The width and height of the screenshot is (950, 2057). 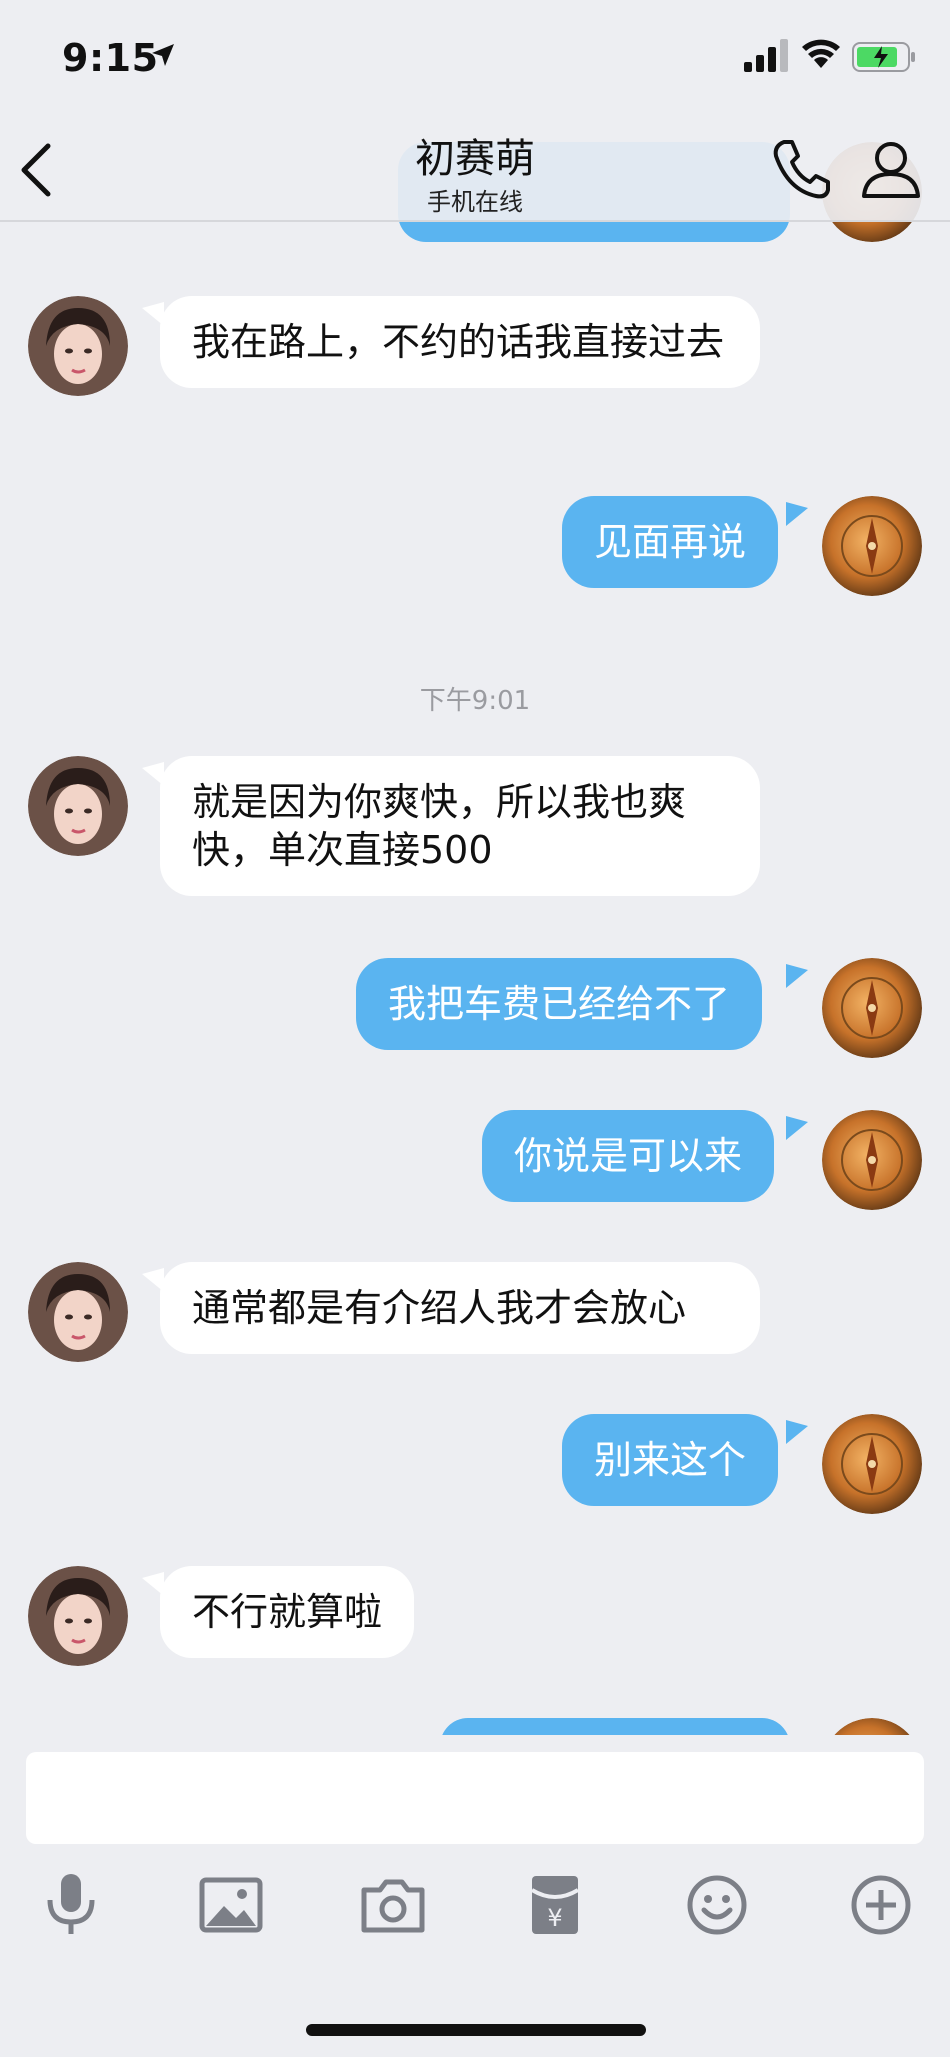 What do you see at coordinates (475, 1798) in the screenshot?
I see `message-input` at bounding box center [475, 1798].